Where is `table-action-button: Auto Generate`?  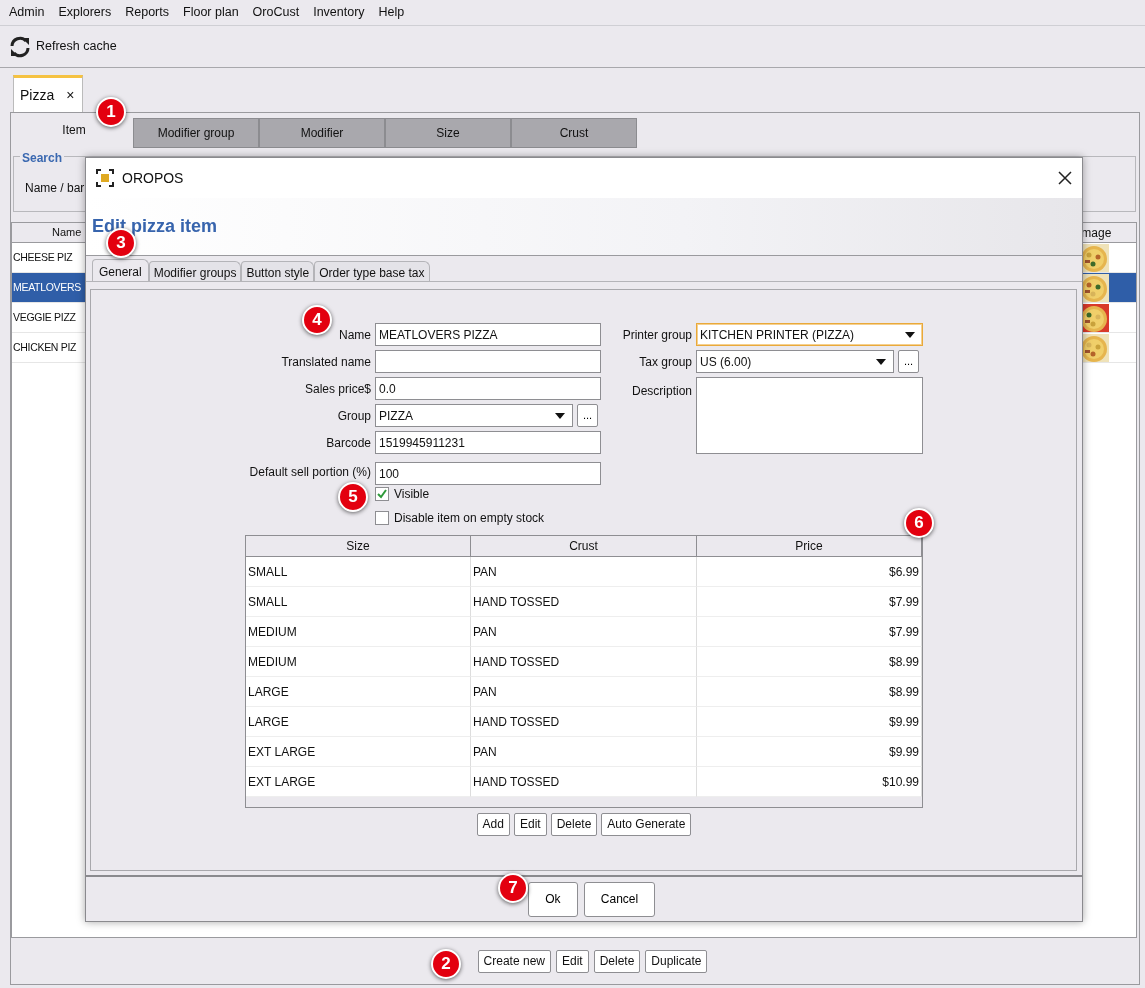 table-action-button: Auto Generate is located at coordinates (646, 824).